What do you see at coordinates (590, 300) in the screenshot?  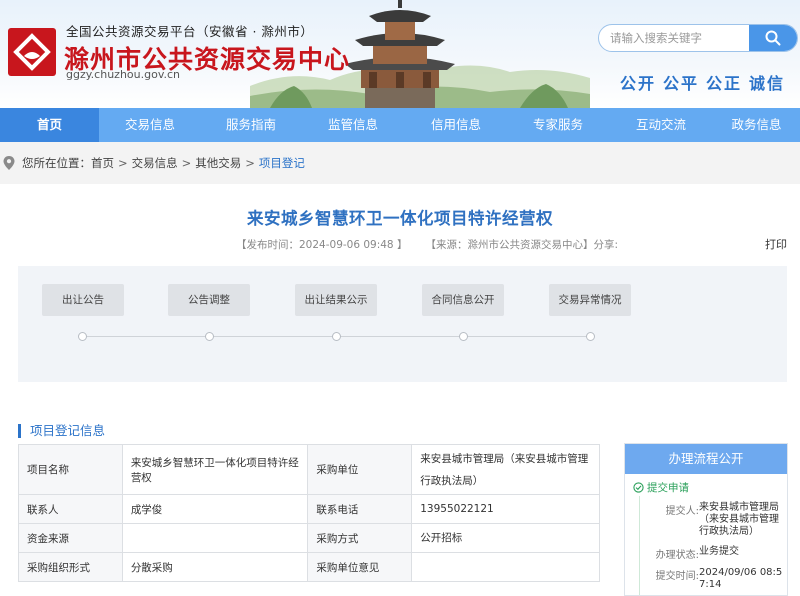 I see `step-trading-exception: 交易异常情况` at bounding box center [590, 300].